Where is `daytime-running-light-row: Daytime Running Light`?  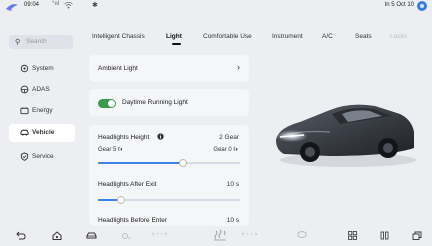
daytime-running-light-row: Daytime Running Light is located at coordinates (169, 102).